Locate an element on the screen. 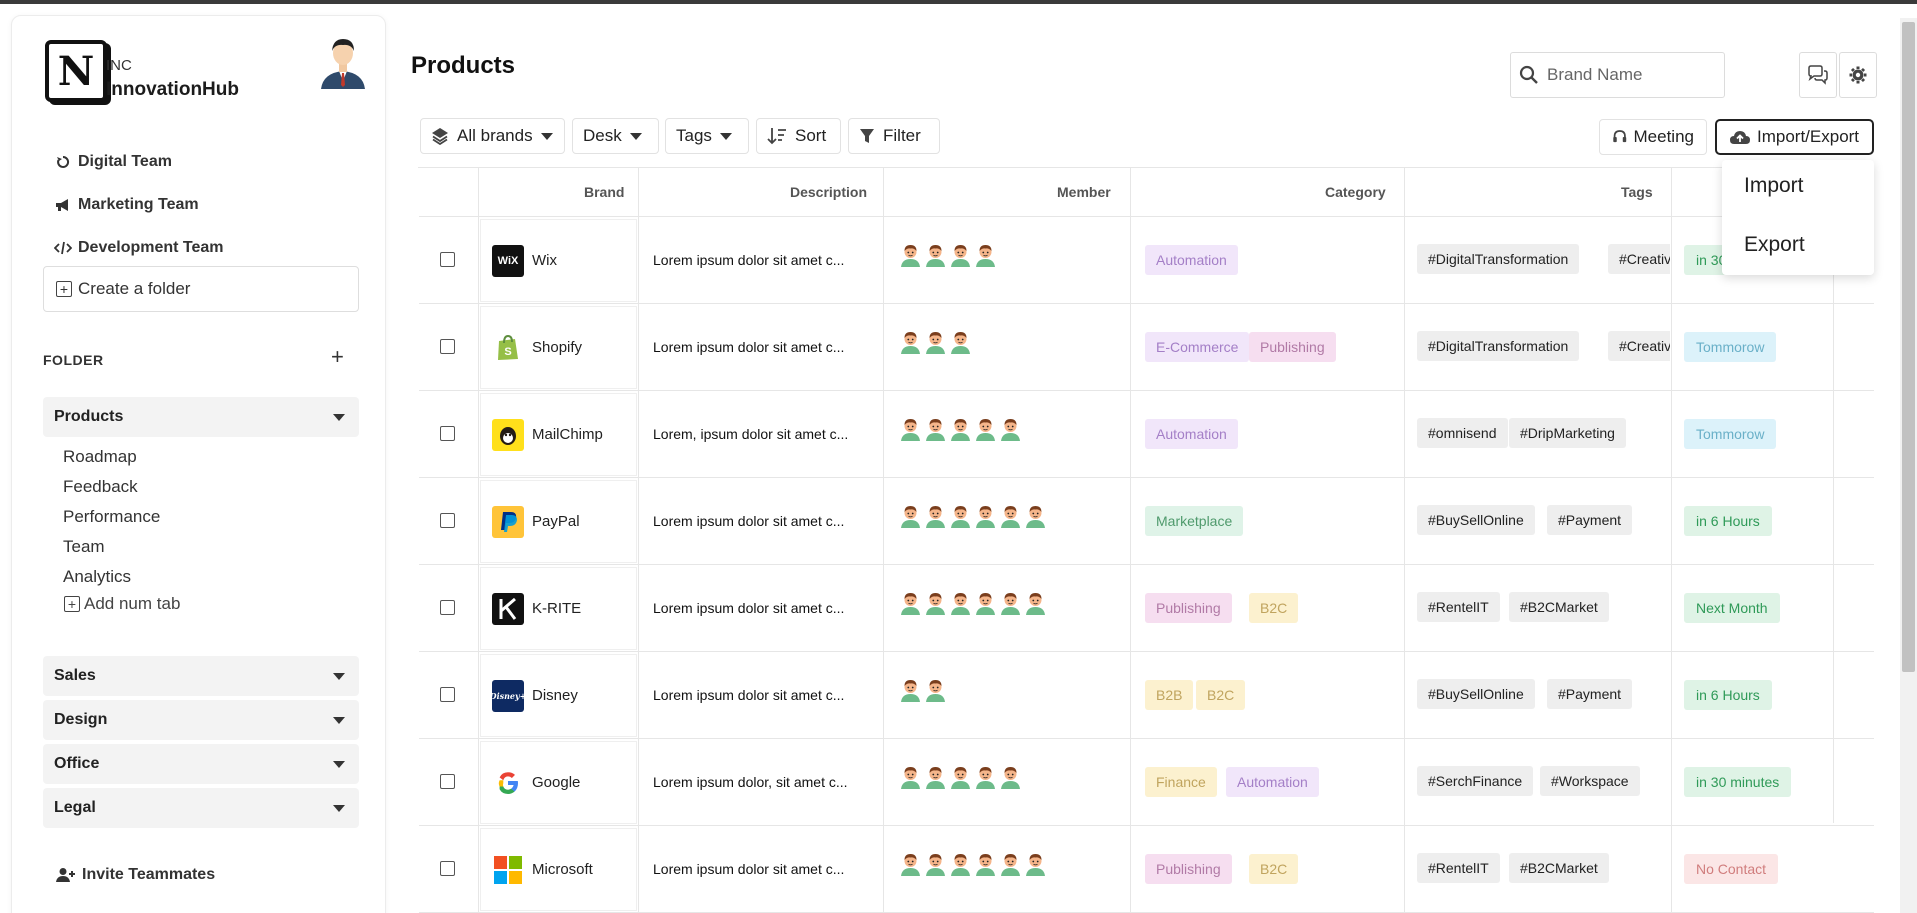 Image resolution: width=1917 pixels, height=913 pixels. category-badge: Marketplace is located at coordinates (1194, 520).